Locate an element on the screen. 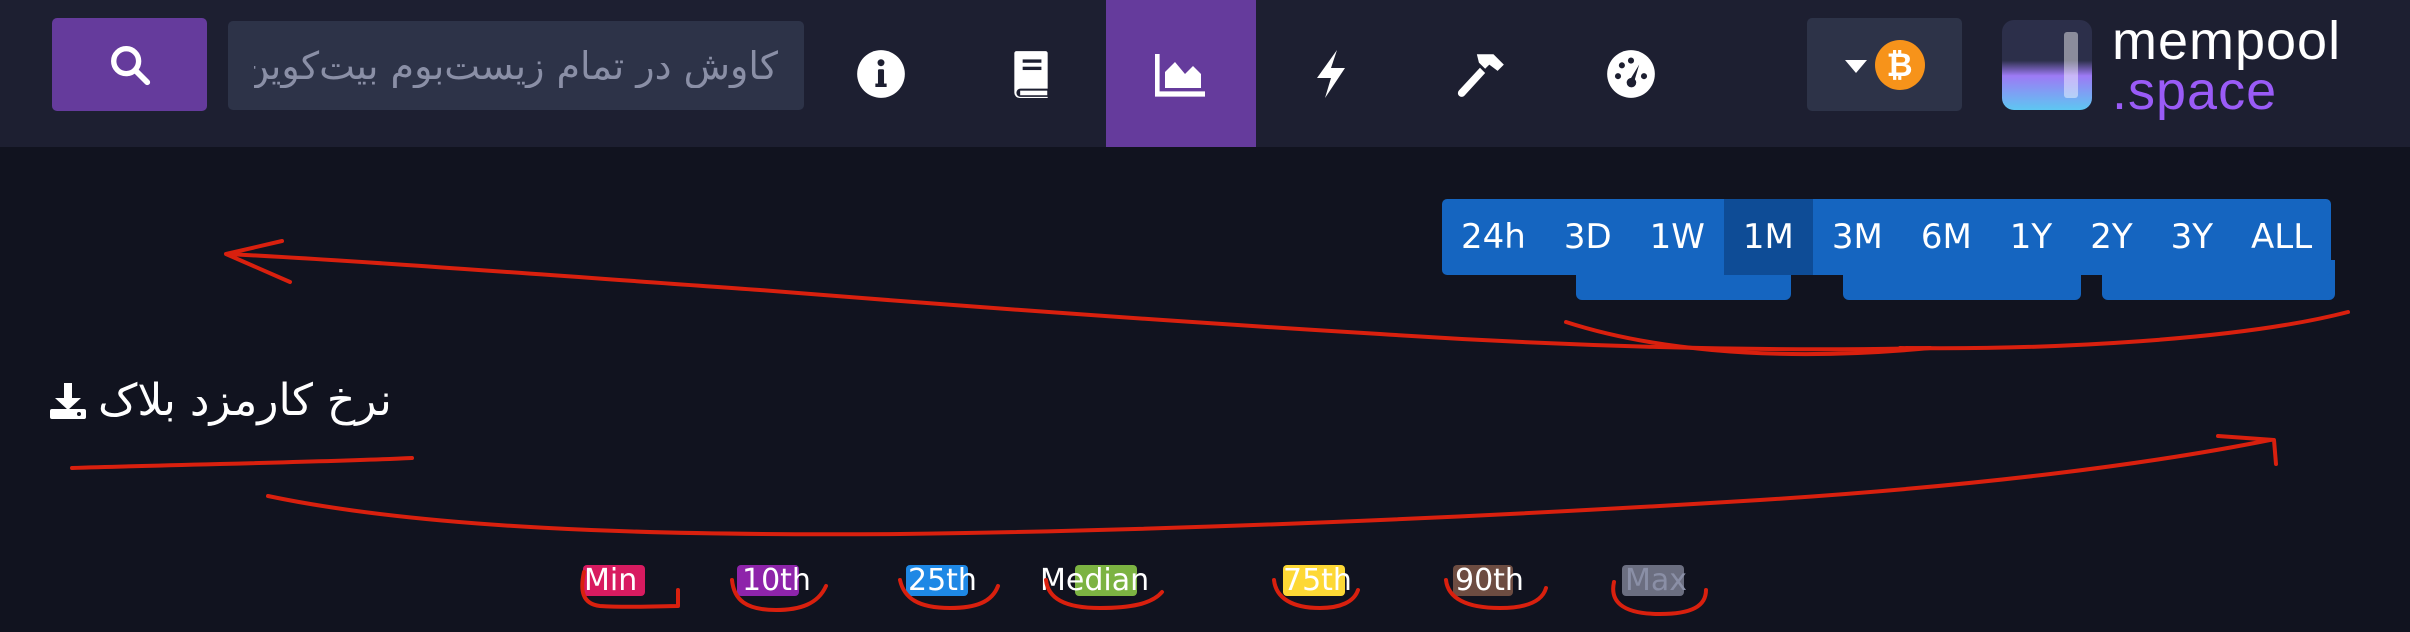  book-icon is located at coordinates (1031, 74).